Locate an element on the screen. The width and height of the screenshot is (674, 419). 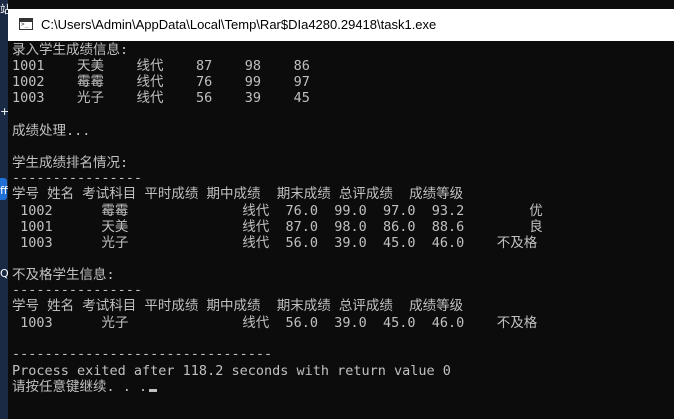
text-cursor is located at coordinates (153, 390).